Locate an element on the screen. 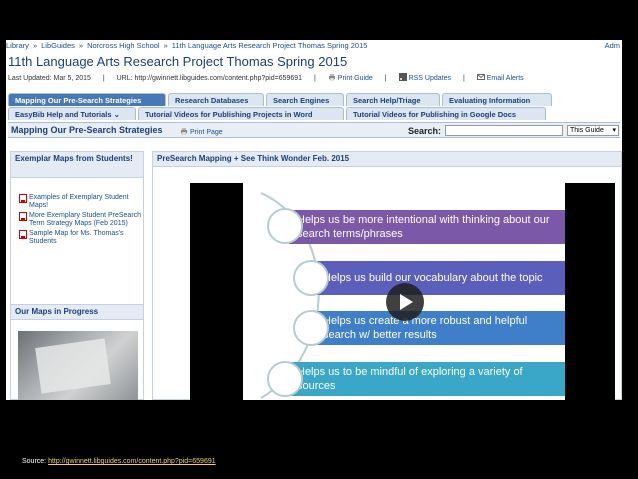 The width and height of the screenshot is (638, 479). link-label: Examples of Exemplary Student Maps! is located at coordinates (79, 201).